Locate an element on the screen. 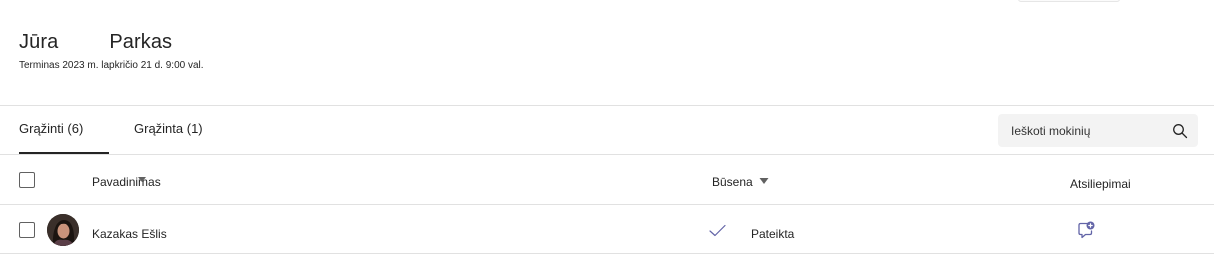 The image size is (1214, 259). avatar is located at coordinates (63, 230).